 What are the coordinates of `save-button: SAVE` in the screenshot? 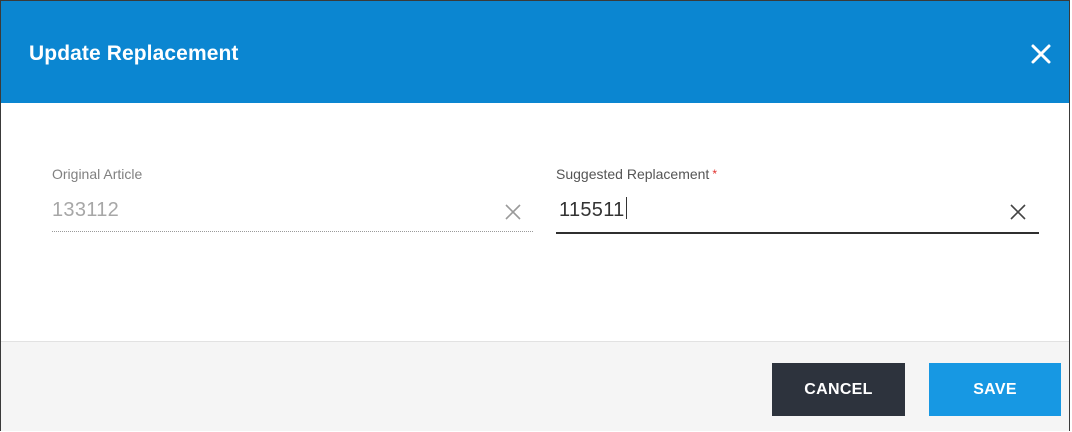 It's located at (995, 389).